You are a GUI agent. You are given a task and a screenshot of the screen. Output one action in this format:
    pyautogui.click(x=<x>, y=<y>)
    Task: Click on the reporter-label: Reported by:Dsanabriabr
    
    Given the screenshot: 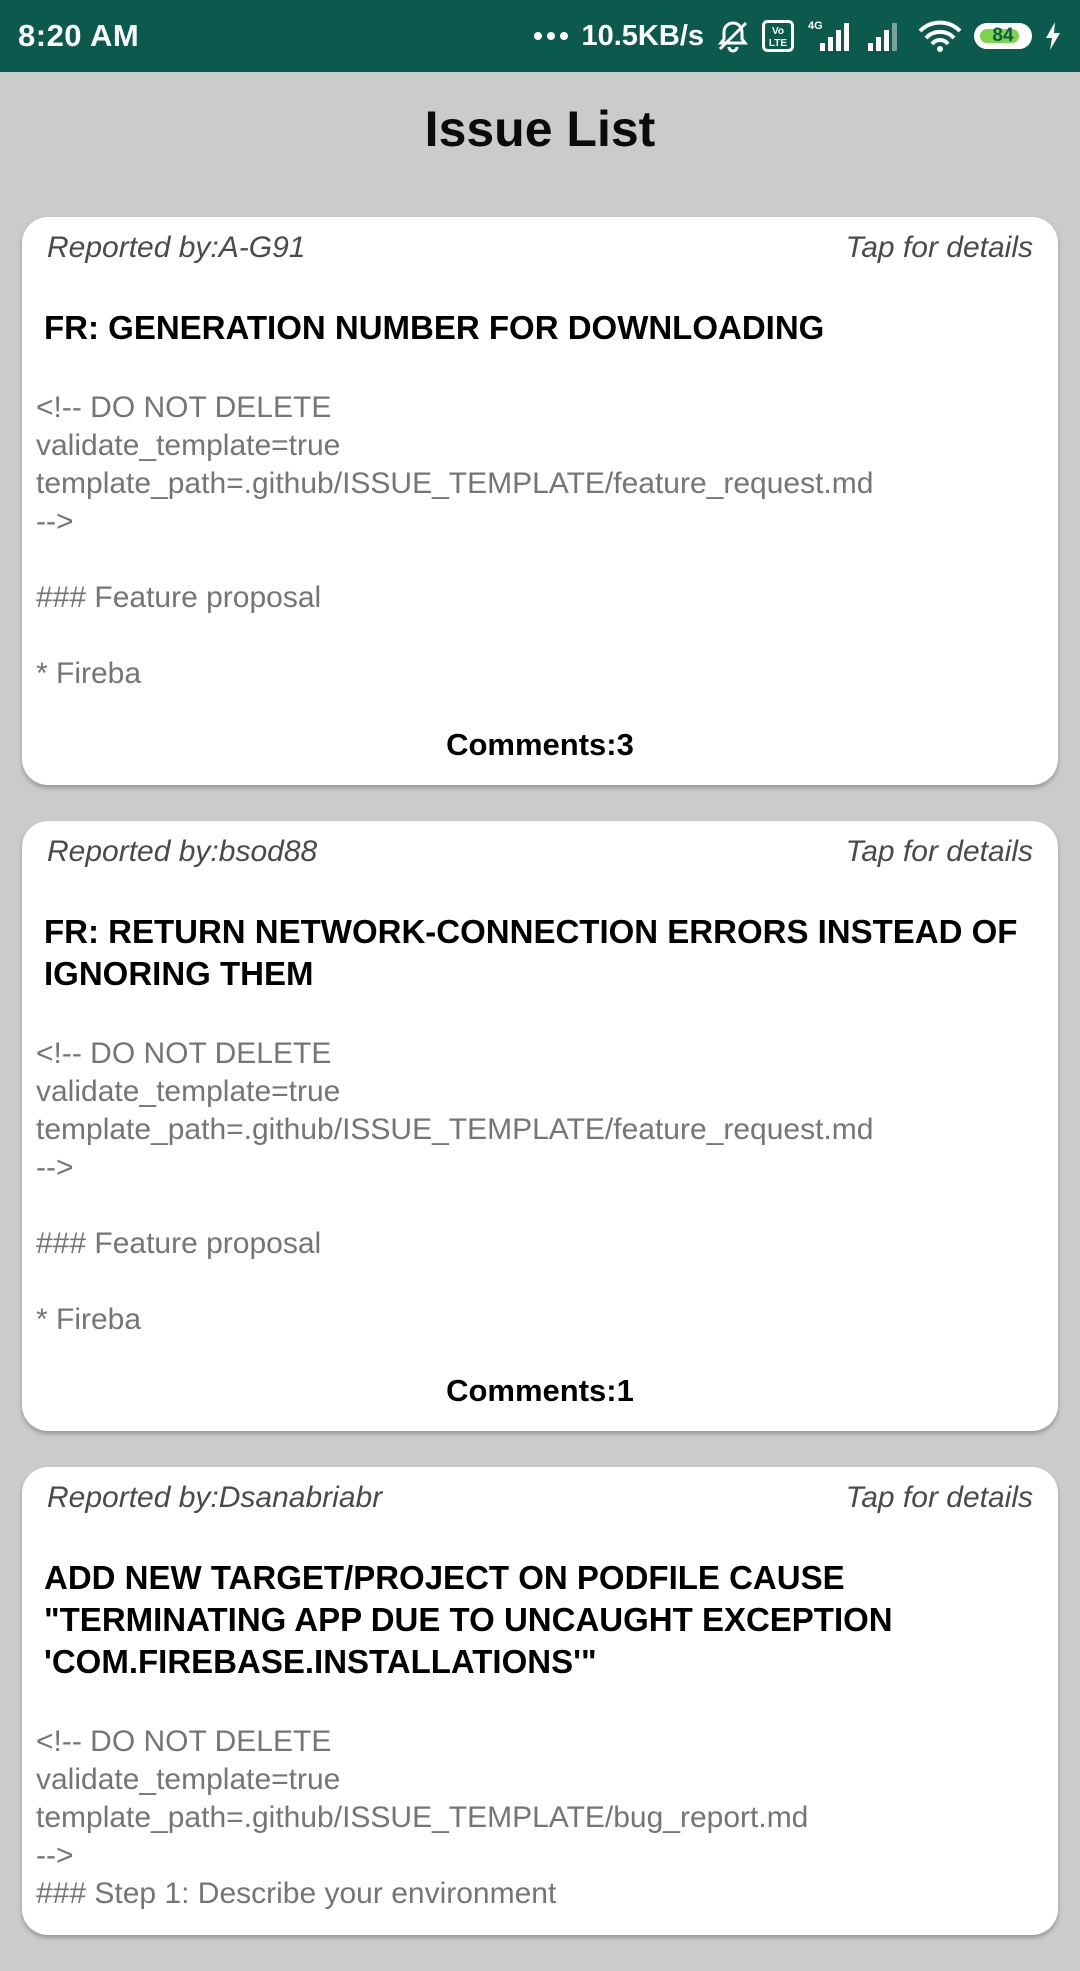 What is the action you would take?
    pyautogui.click(x=215, y=1497)
    